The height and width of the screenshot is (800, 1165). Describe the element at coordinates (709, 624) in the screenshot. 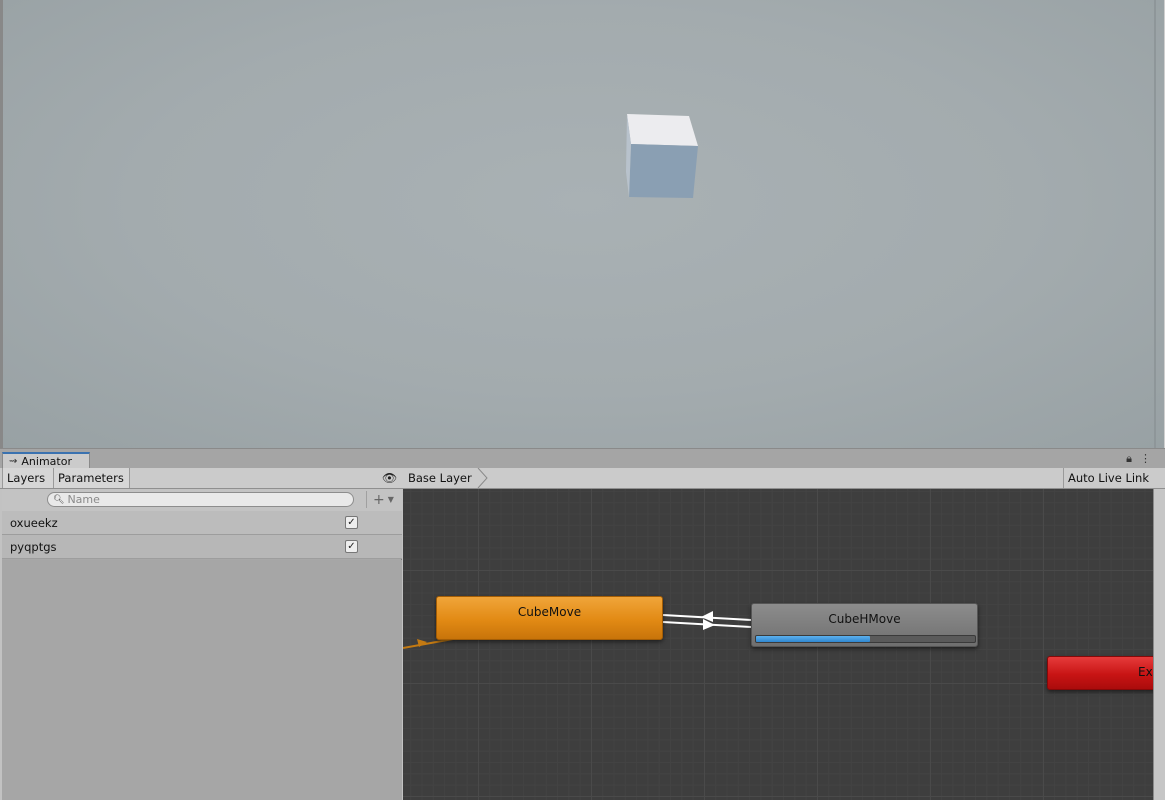

I see `arrow-right-icon` at that location.